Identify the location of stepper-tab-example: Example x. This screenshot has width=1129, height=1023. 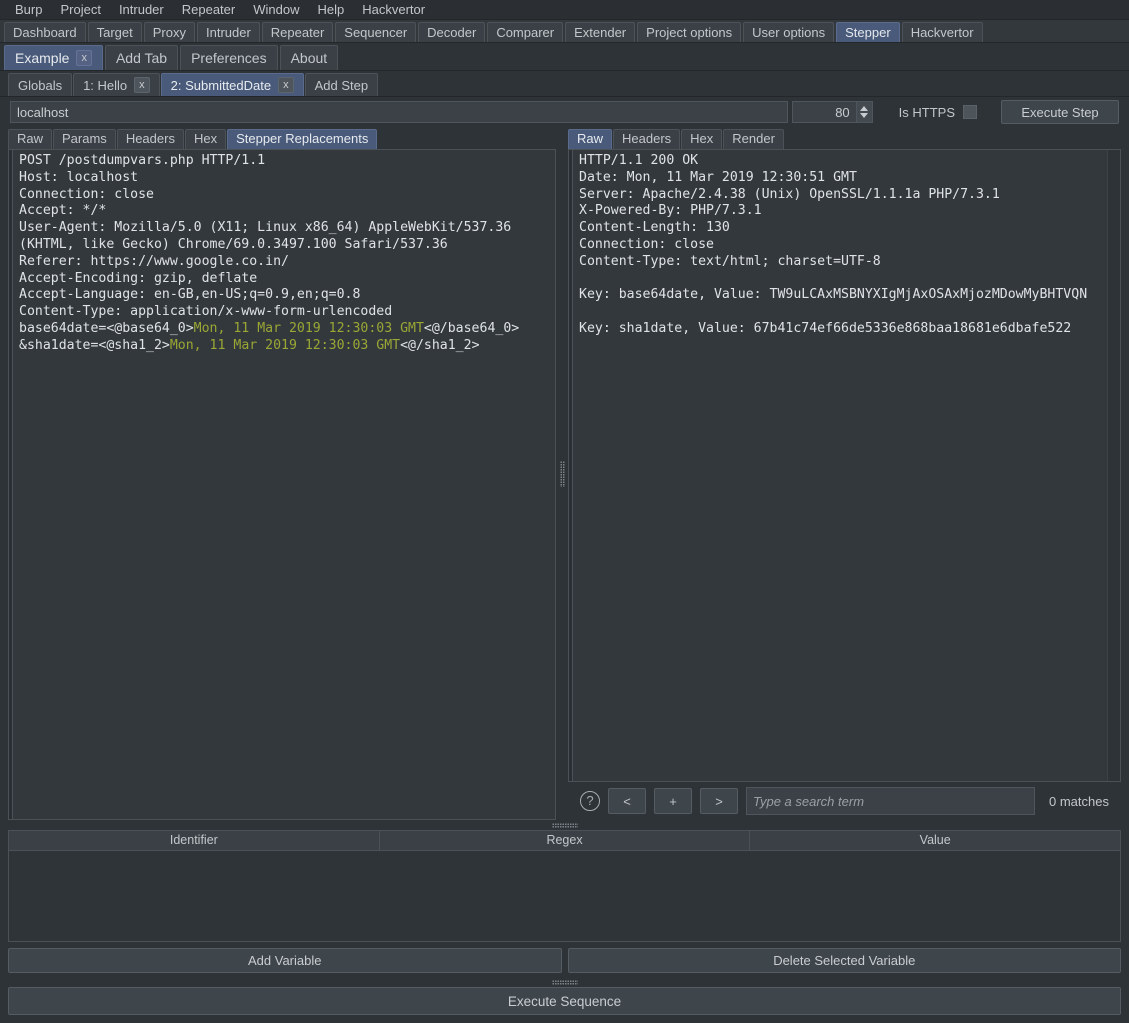
(53, 57).